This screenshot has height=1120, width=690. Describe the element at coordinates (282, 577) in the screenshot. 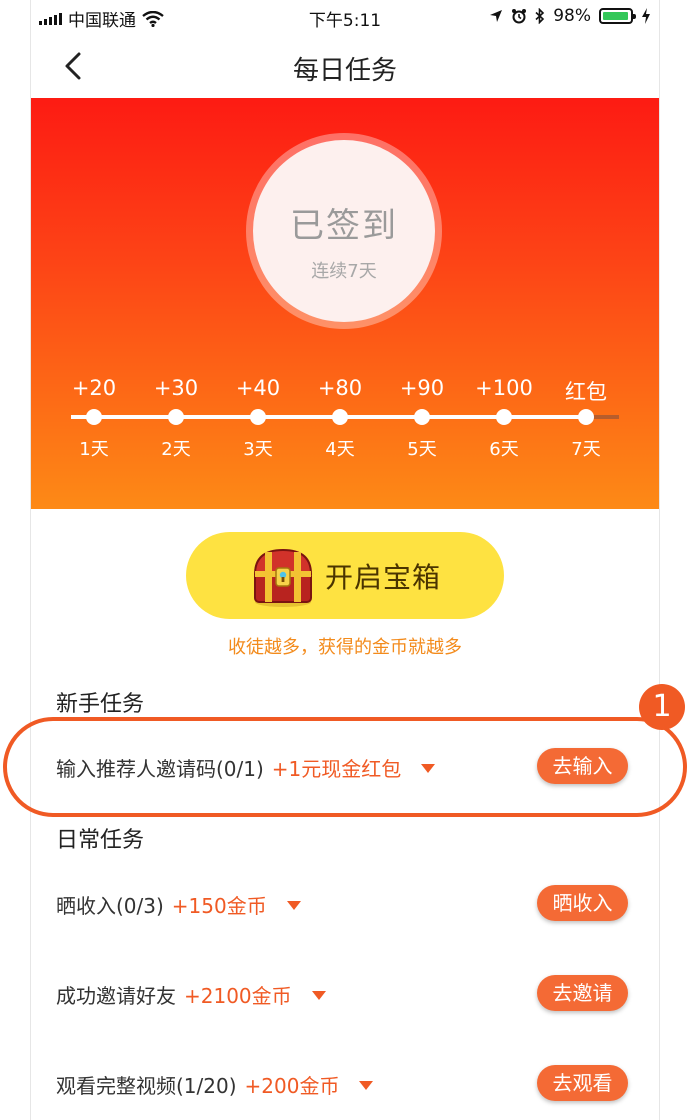

I see `treasure-chest-icon` at that location.